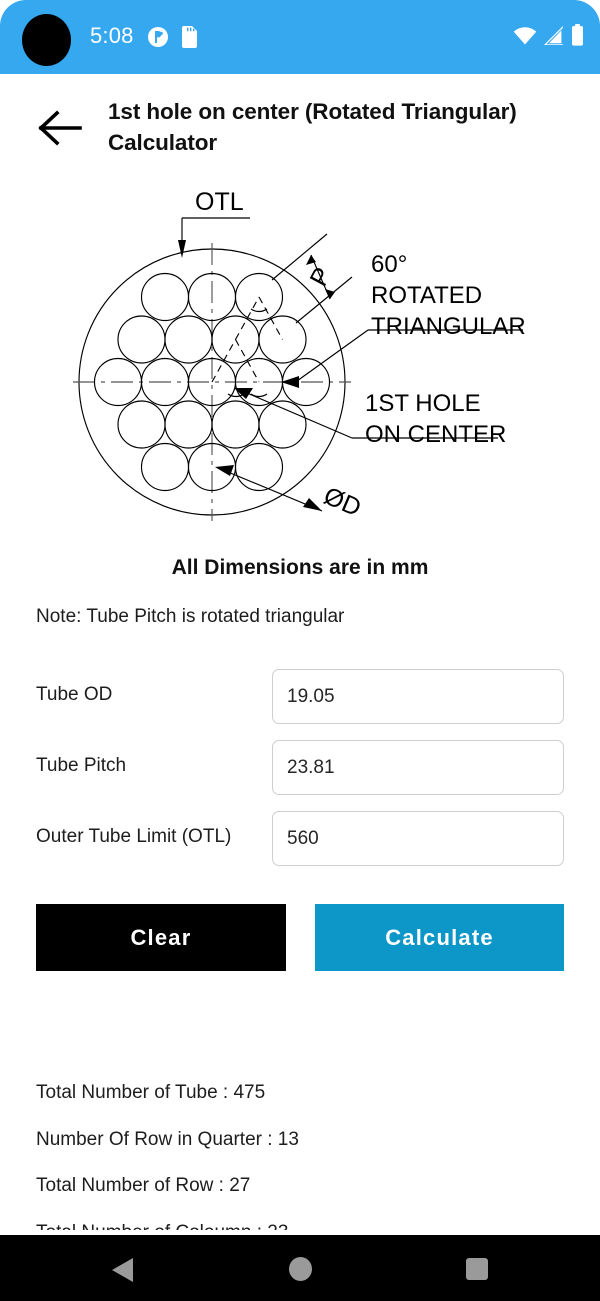 Image resolution: width=600 pixels, height=1301 pixels. Describe the element at coordinates (300, 567) in the screenshot. I see `dimensions-note: All Dimensions are in mm` at that location.